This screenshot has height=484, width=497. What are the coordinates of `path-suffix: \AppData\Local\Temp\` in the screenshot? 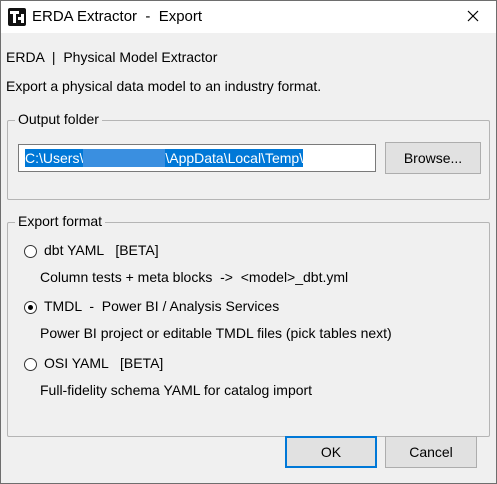 It's located at (234, 158).